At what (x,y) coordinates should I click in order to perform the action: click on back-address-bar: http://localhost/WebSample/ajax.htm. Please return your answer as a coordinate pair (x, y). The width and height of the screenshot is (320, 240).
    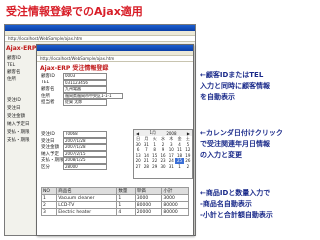
    Looking at the image, I should click on (100, 39).